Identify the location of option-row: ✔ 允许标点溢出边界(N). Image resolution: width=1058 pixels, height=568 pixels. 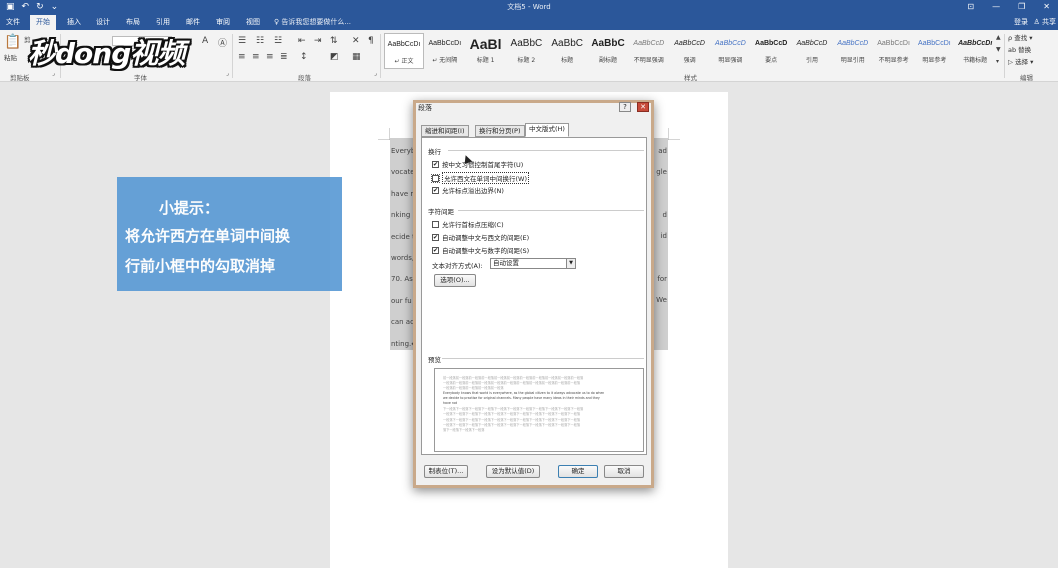
(468, 190).